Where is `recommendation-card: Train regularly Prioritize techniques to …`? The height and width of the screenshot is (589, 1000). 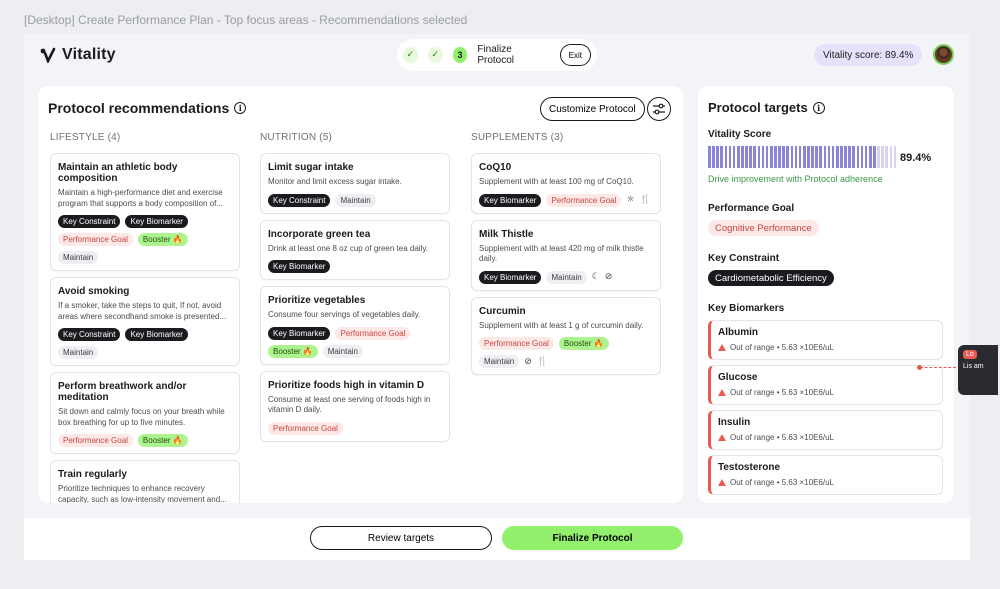
recommendation-card: Train regularly Prioritize techniques to … is located at coordinates (145, 481).